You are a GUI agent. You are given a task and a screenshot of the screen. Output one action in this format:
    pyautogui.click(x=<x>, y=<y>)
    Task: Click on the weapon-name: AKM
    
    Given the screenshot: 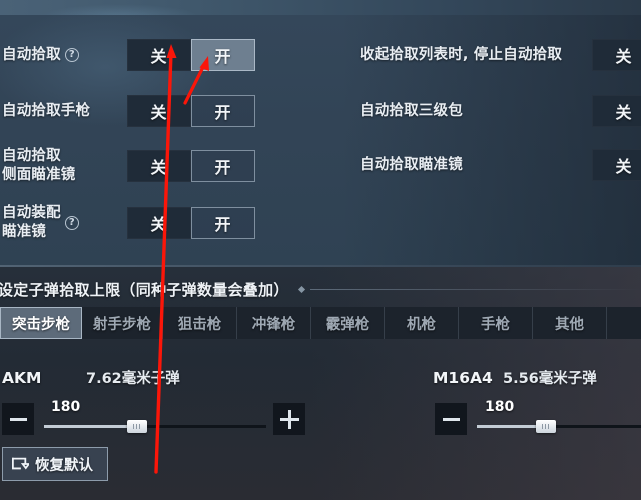 What is the action you would take?
    pyautogui.click(x=22, y=378)
    